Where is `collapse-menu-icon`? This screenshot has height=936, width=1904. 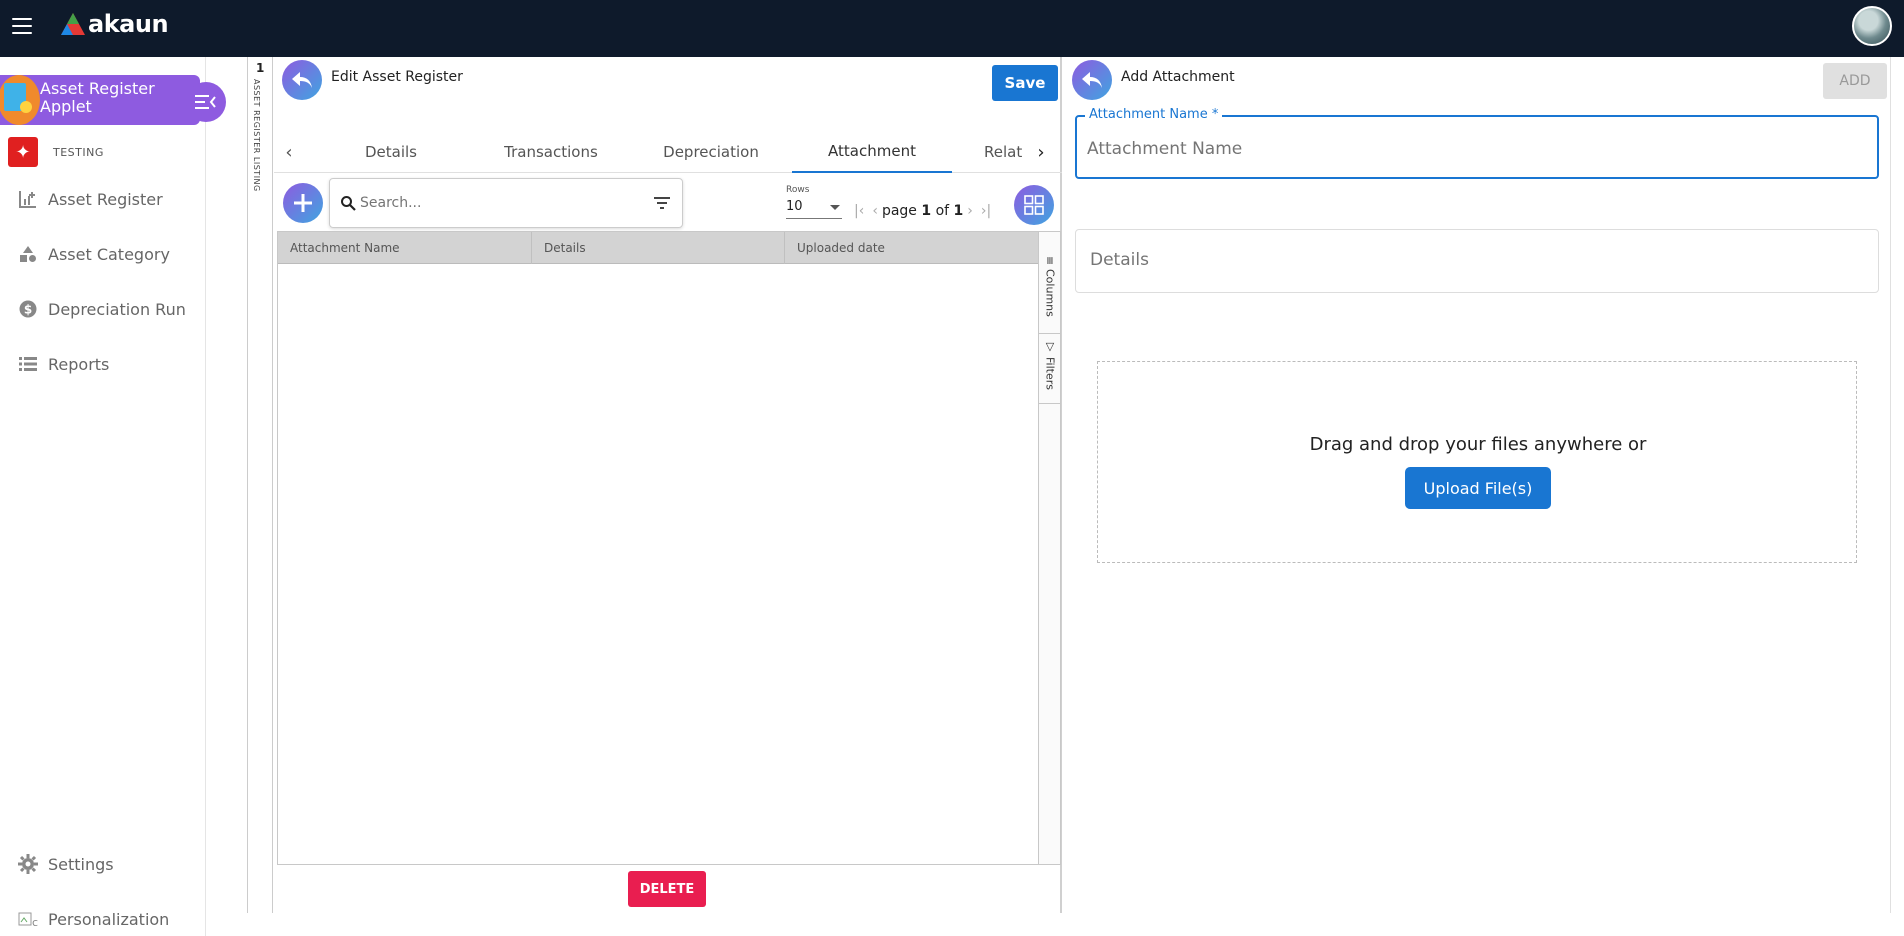 collapse-menu-icon is located at coordinates (205, 102).